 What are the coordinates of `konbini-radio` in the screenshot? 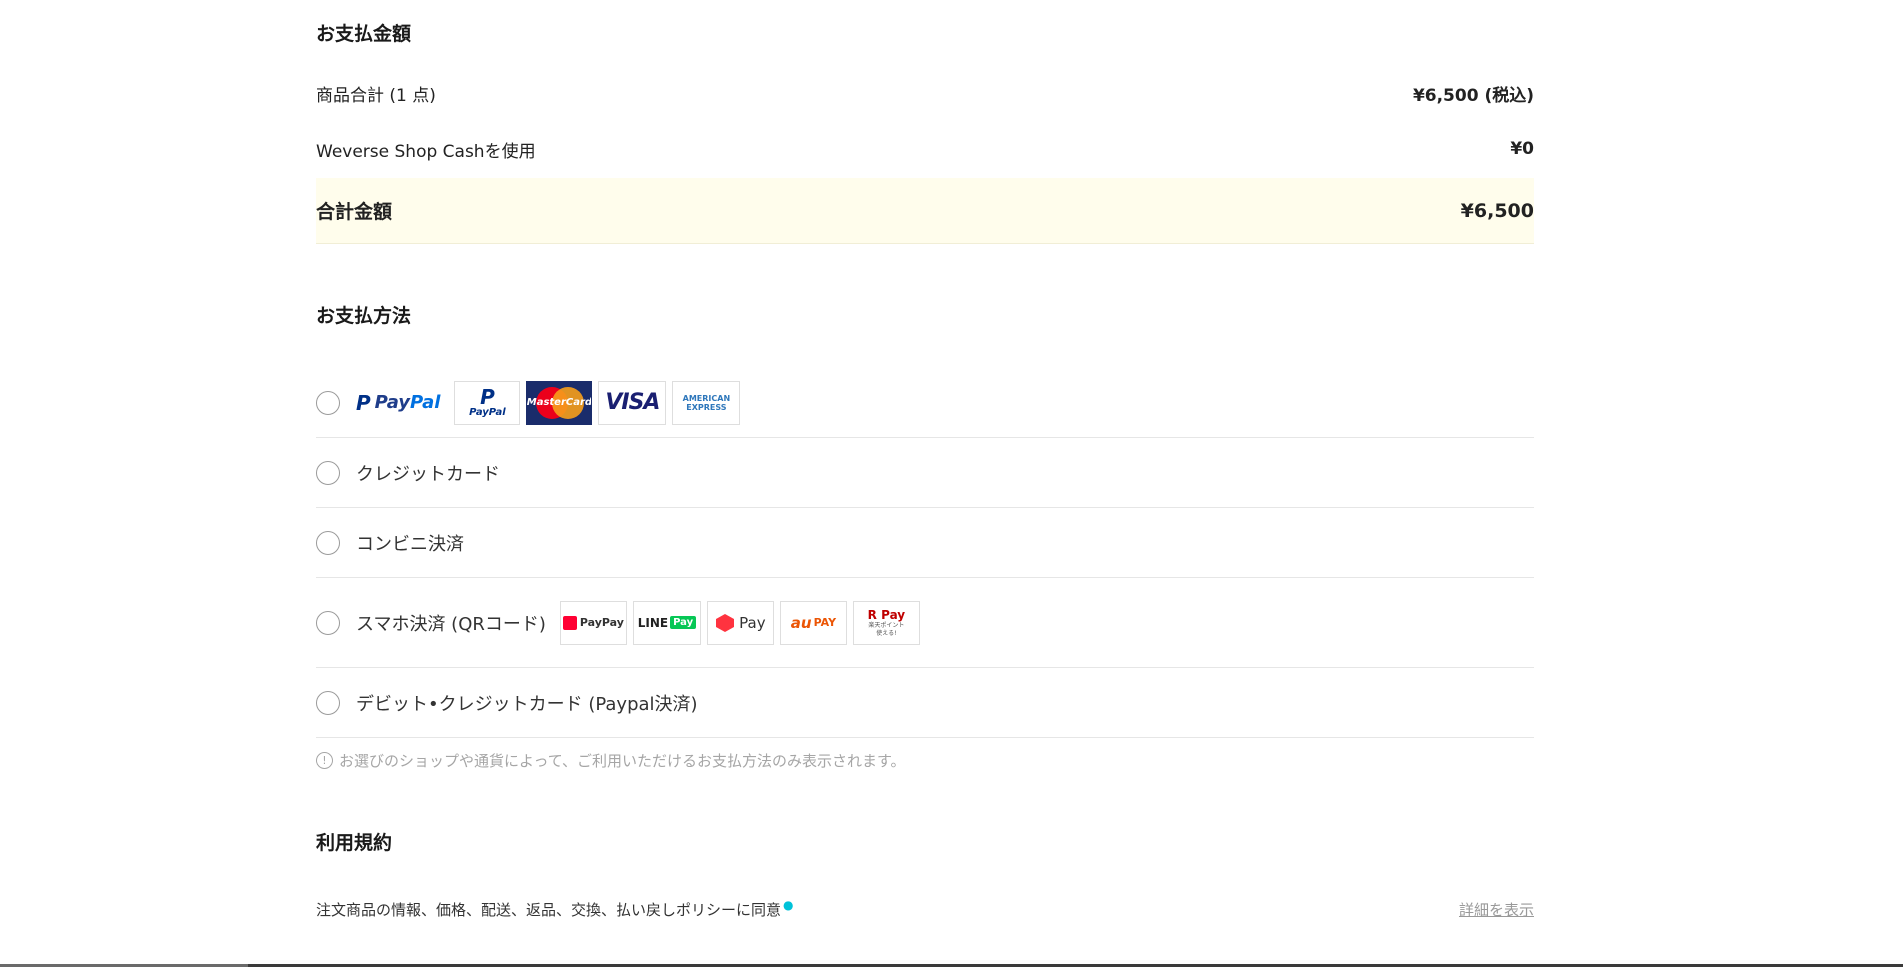 It's located at (328, 542).